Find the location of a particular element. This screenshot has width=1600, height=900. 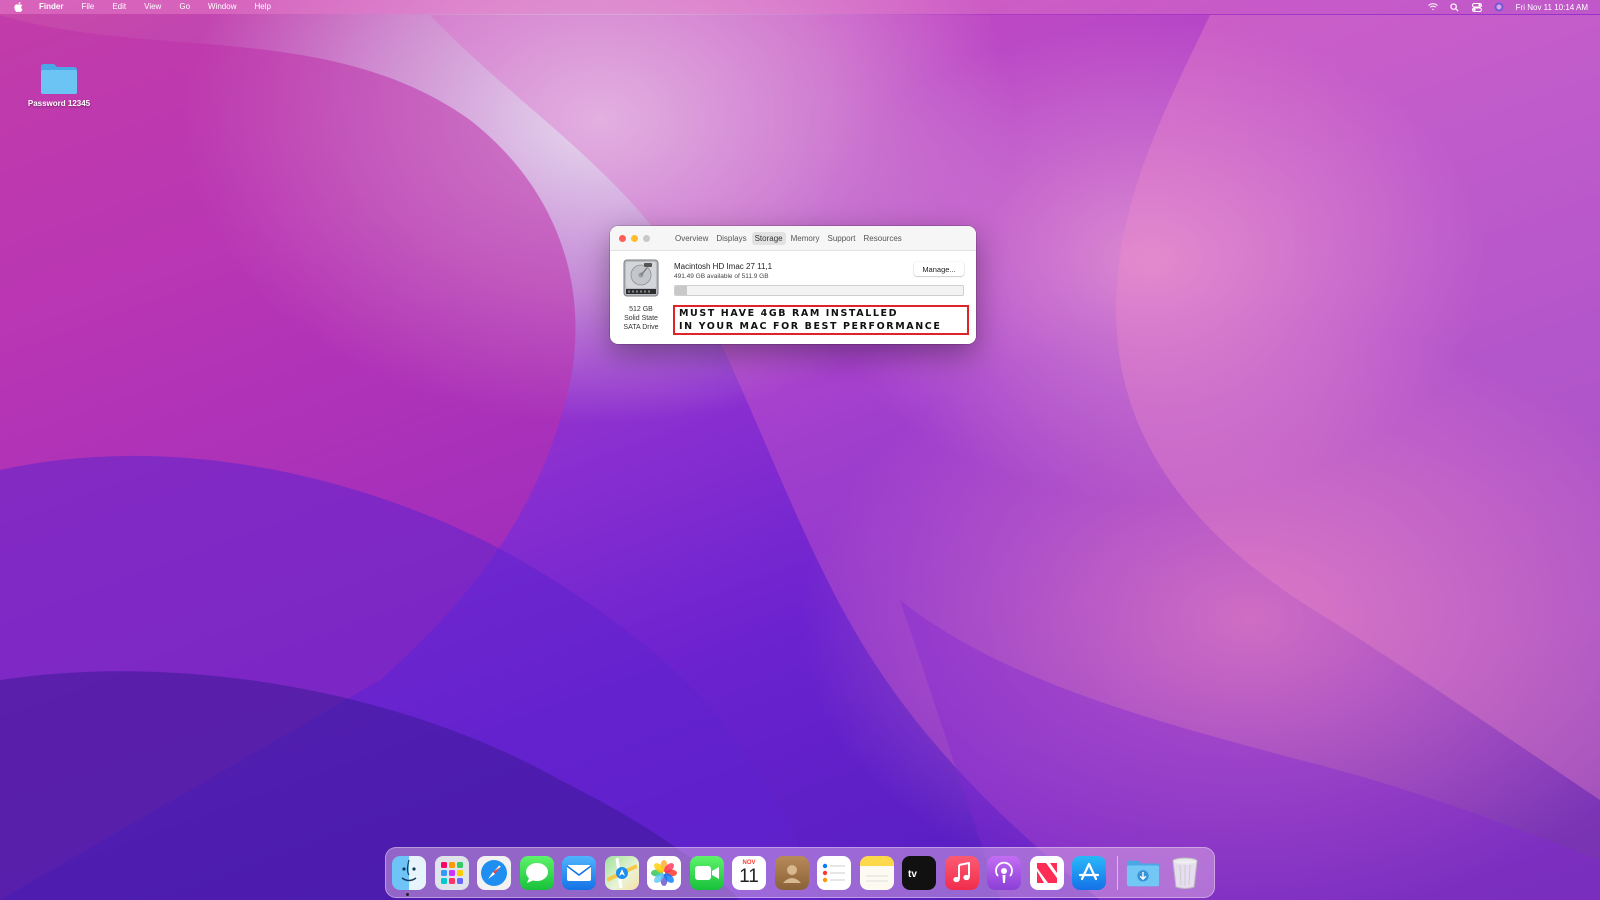

reminders-icon is located at coordinates (834, 872).